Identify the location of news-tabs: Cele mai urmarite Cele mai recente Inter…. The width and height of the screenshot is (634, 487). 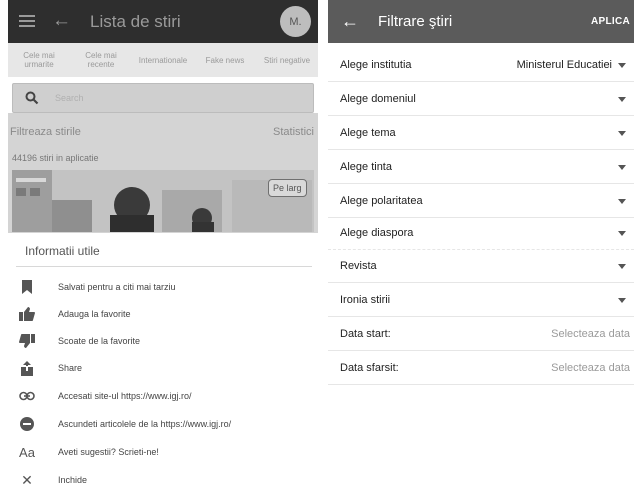
(163, 60).